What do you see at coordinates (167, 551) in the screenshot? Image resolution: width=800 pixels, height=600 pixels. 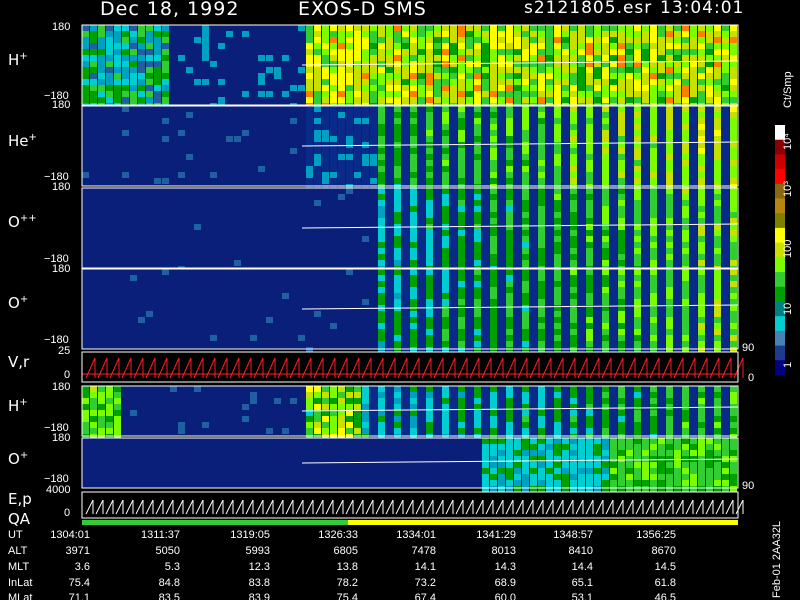 I see `footer-cell: 5050` at bounding box center [167, 551].